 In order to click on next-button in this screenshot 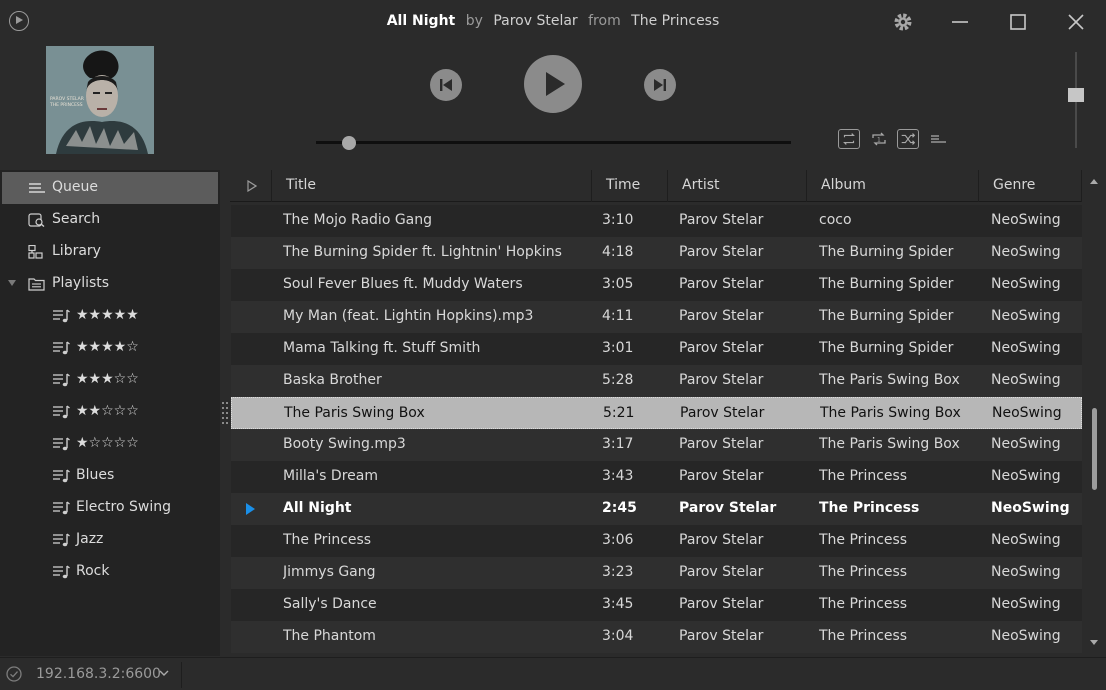, I will do `click(660, 85)`.